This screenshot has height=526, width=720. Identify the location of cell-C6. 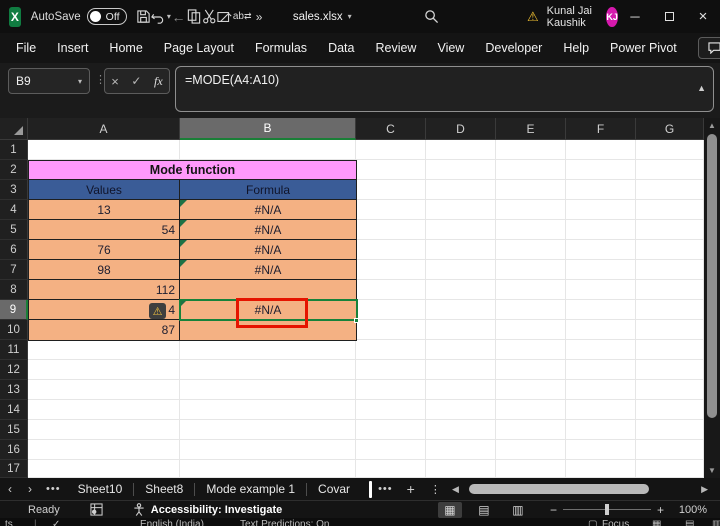
(391, 250).